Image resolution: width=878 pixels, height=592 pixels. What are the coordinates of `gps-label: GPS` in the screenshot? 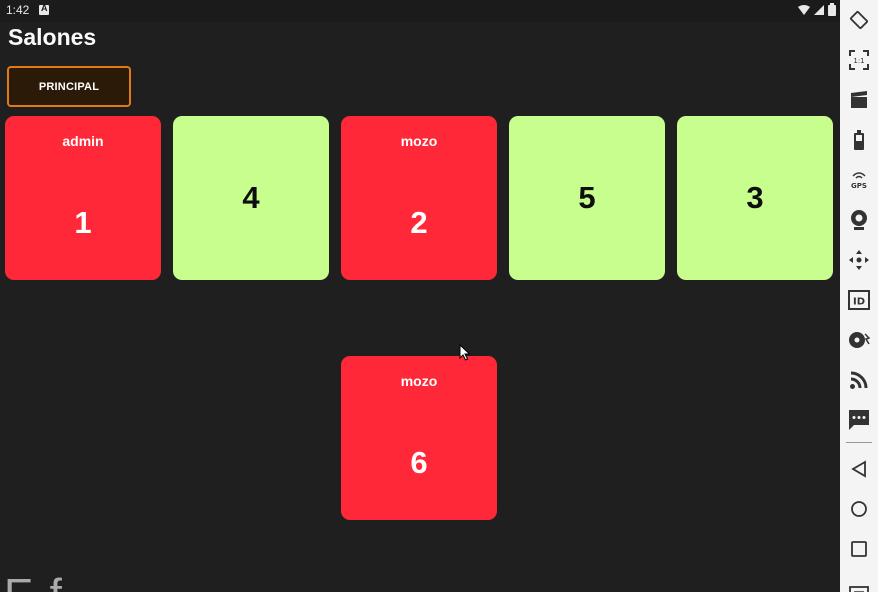 It's located at (859, 186).